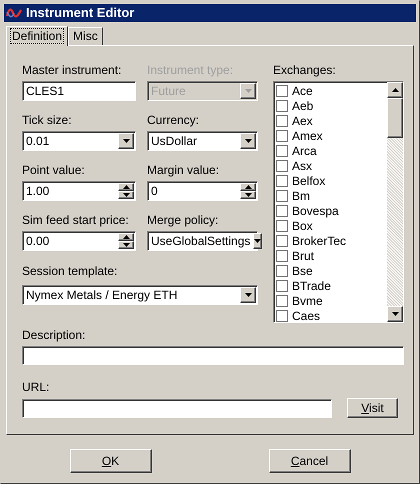 This screenshot has height=484, width=420. Describe the element at coordinates (395, 118) in the screenshot. I see `scrollbar-thumb` at that location.